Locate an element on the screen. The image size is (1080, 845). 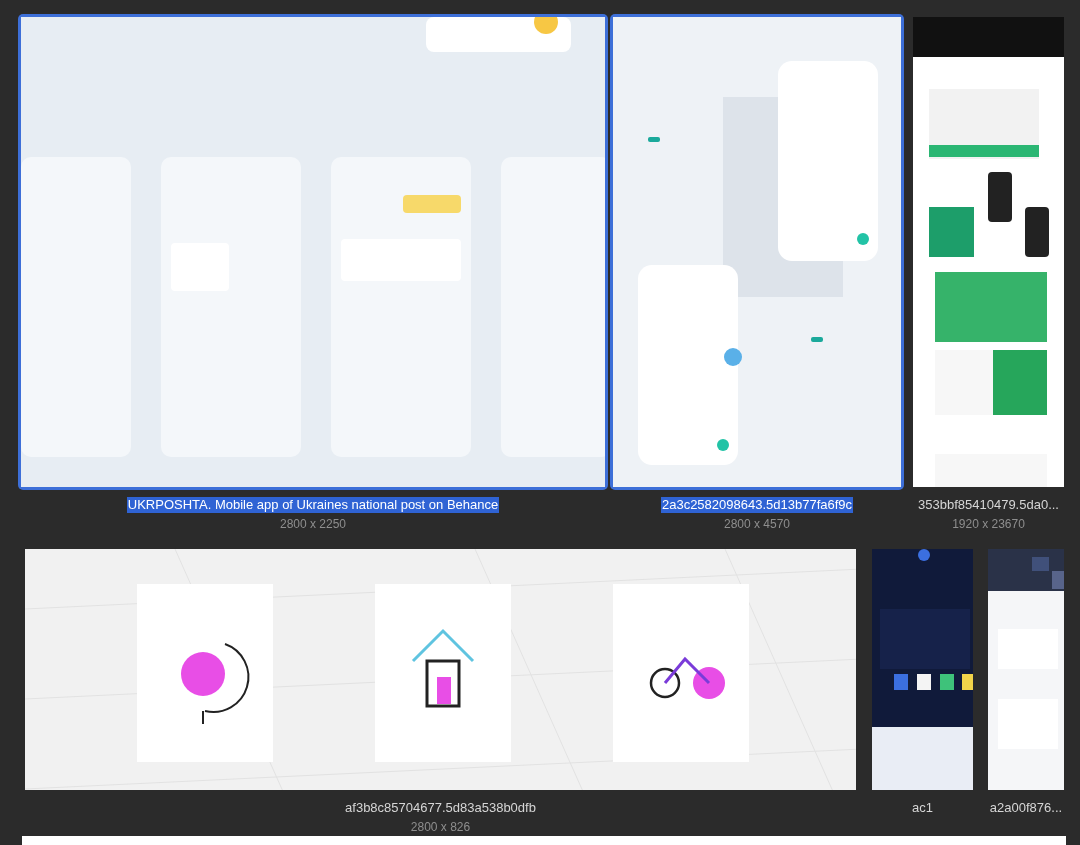
file-name: ac1 is located at coordinates (922, 808).